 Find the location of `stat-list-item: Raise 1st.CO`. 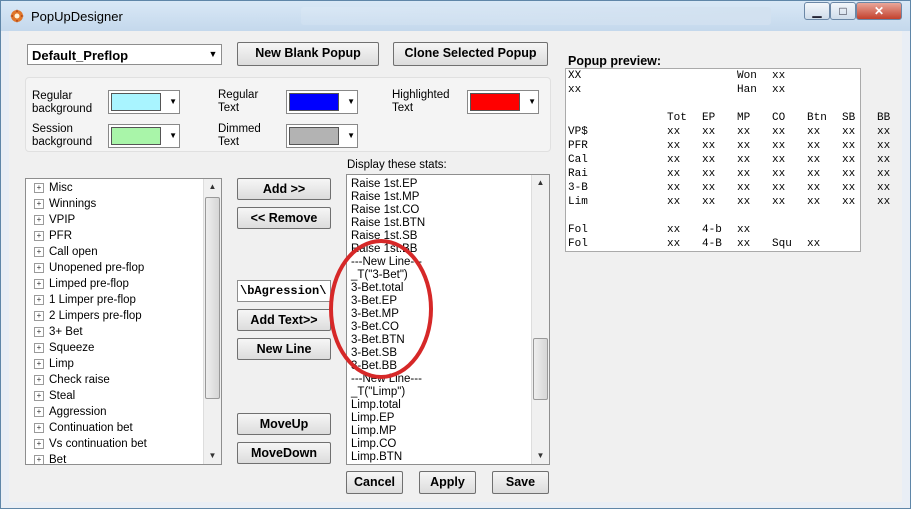

stat-list-item: Raise 1st.CO is located at coordinates (385, 210).